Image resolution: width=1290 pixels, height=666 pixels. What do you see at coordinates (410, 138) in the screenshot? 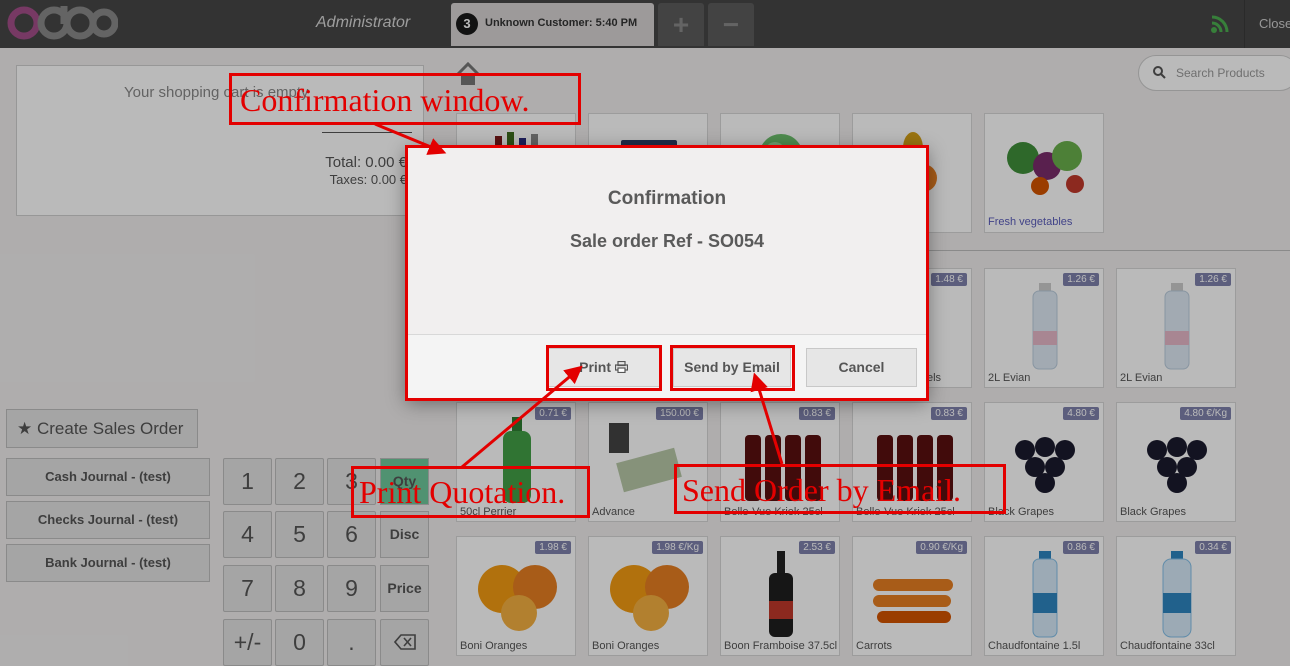
I see `arrow-to-dialog` at bounding box center [410, 138].